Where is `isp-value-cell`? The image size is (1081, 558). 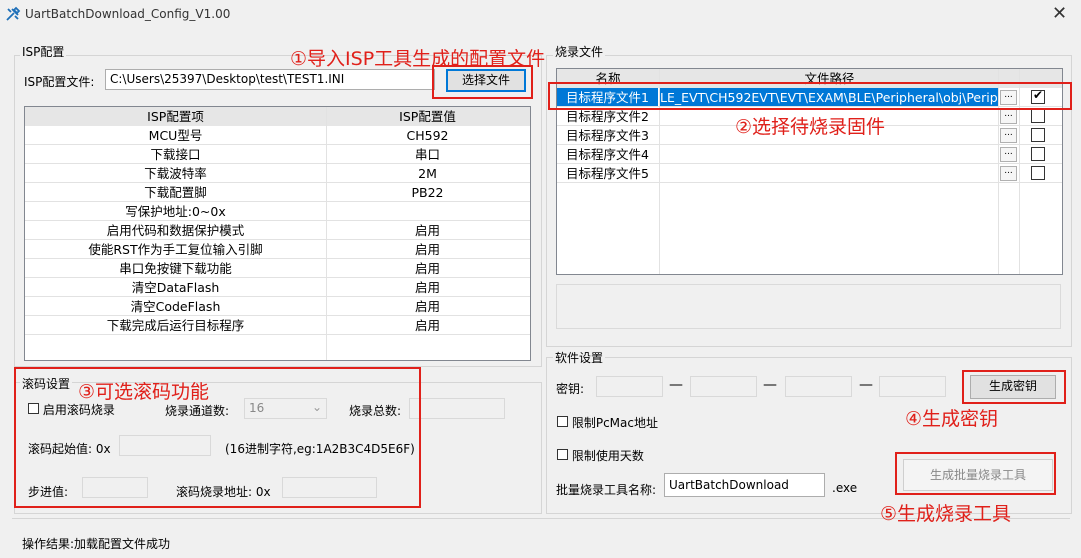 isp-value-cell is located at coordinates (427, 211).